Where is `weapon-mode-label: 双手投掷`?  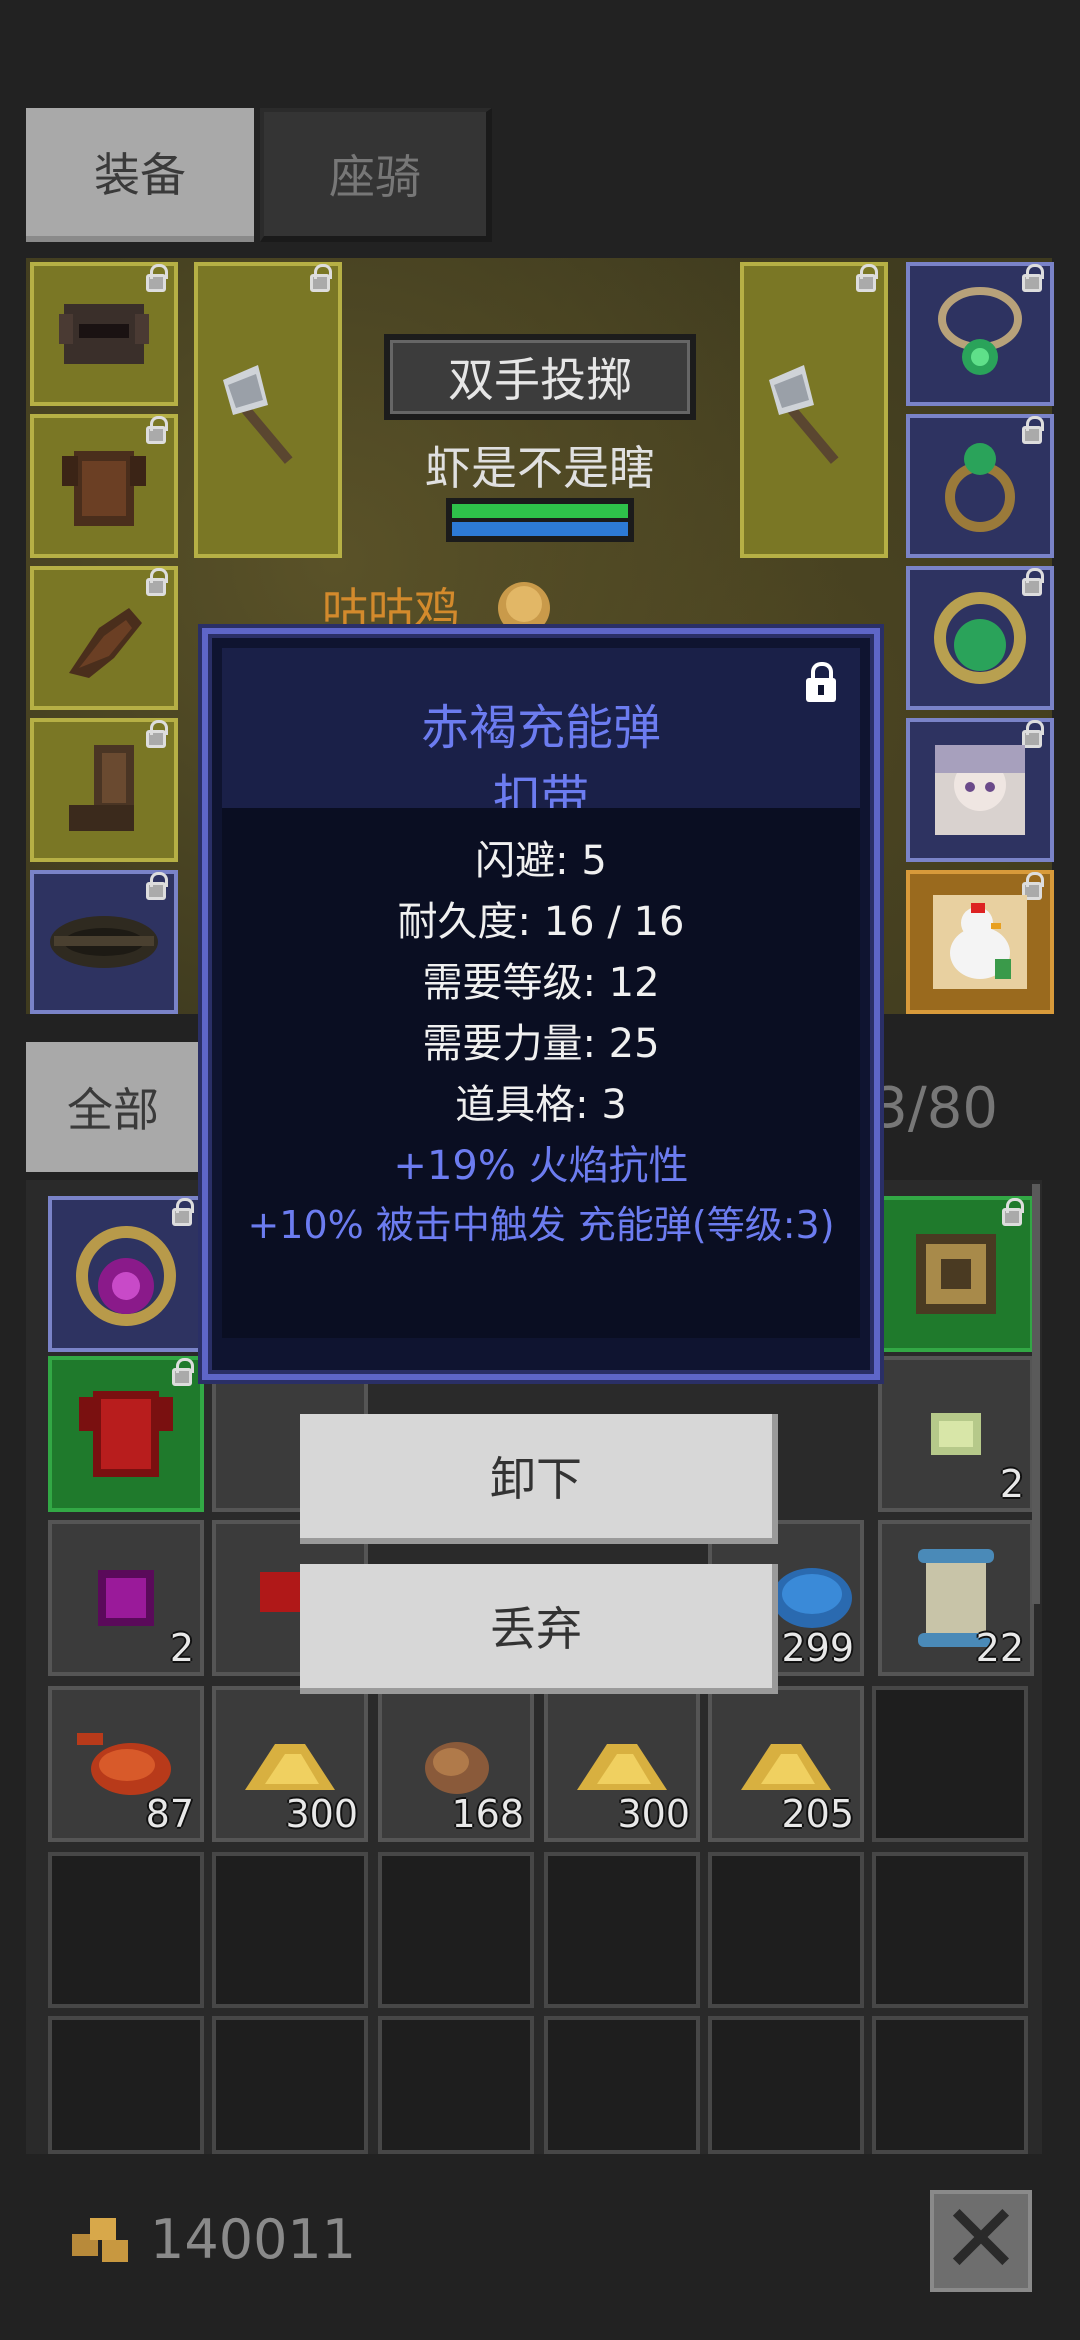 weapon-mode-label: 双手投掷 is located at coordinates (540, 377).